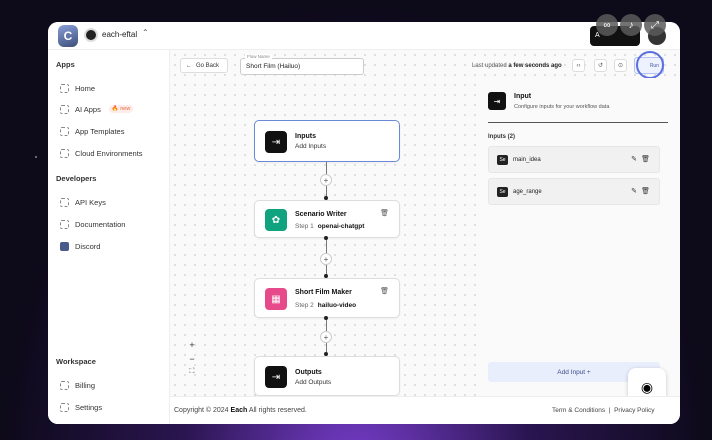 The height and width of the screenshot is (440, 712). Describe the element at coordinates (311, 146) in the screenshot. I see `node-subtitle: Add Inputs` at that location.